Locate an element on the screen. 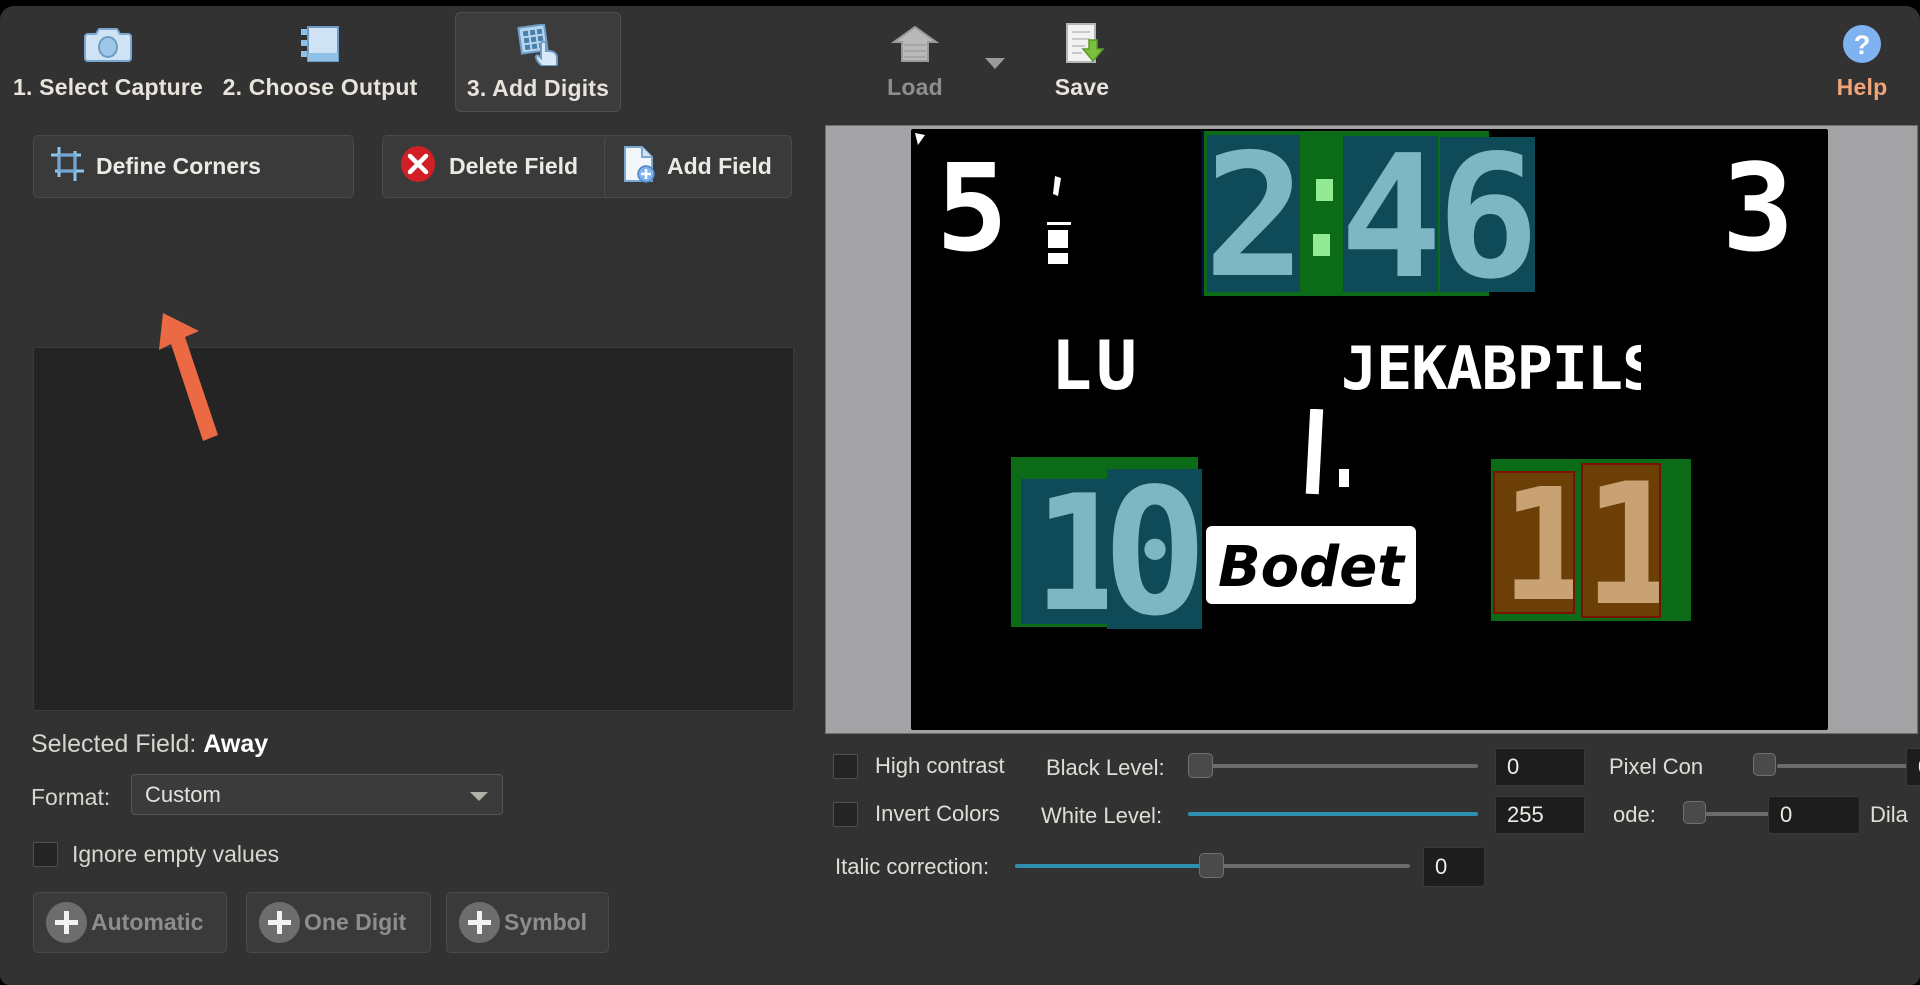  crop-corners-icon is located at coordinates (67, 166).